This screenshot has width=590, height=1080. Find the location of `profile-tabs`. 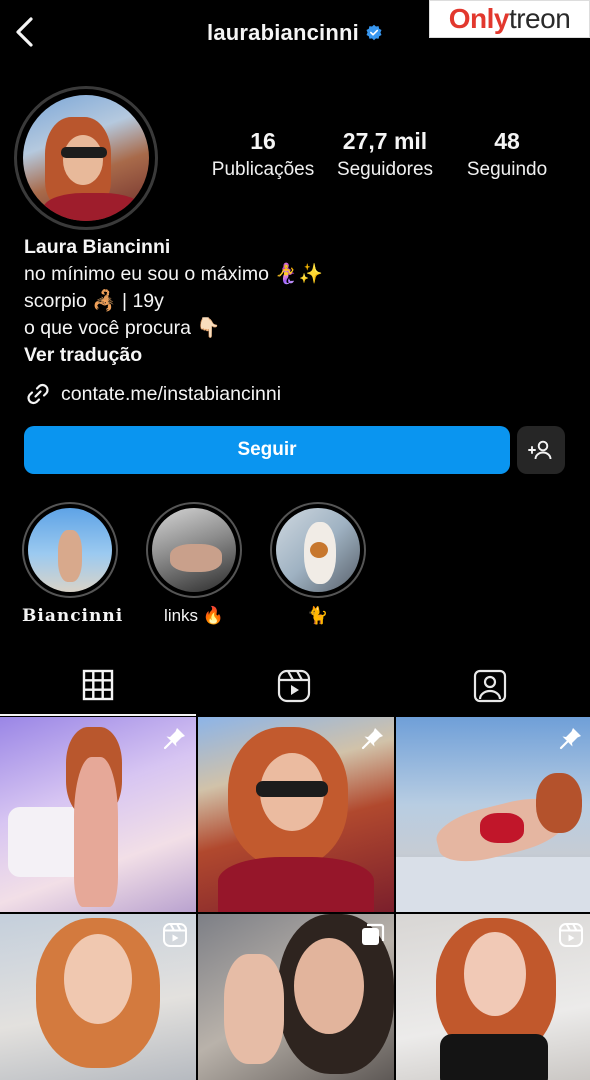

profile-tabs is located at coordinates (295, 686).